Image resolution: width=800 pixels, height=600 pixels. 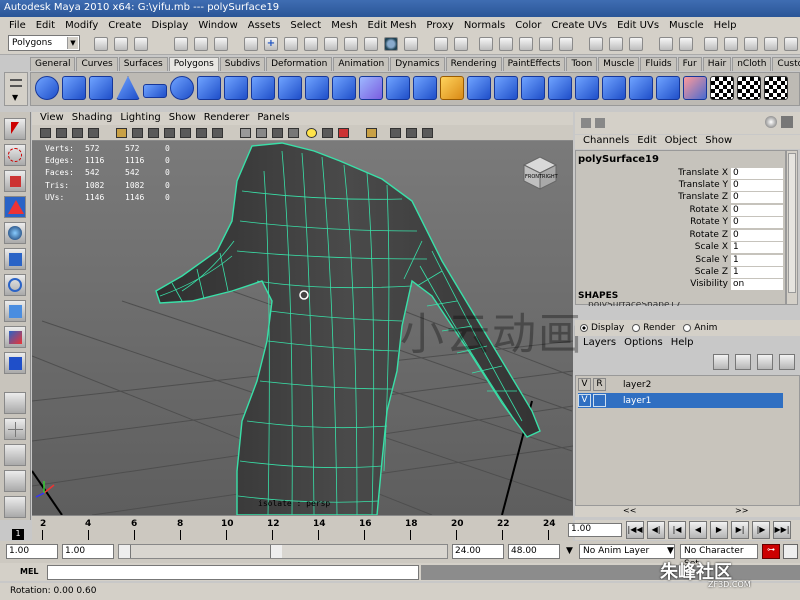 What do you see at coordinates (283, 551) in the screenshot?
I see `range-slider` at bounding box center [283, 551].